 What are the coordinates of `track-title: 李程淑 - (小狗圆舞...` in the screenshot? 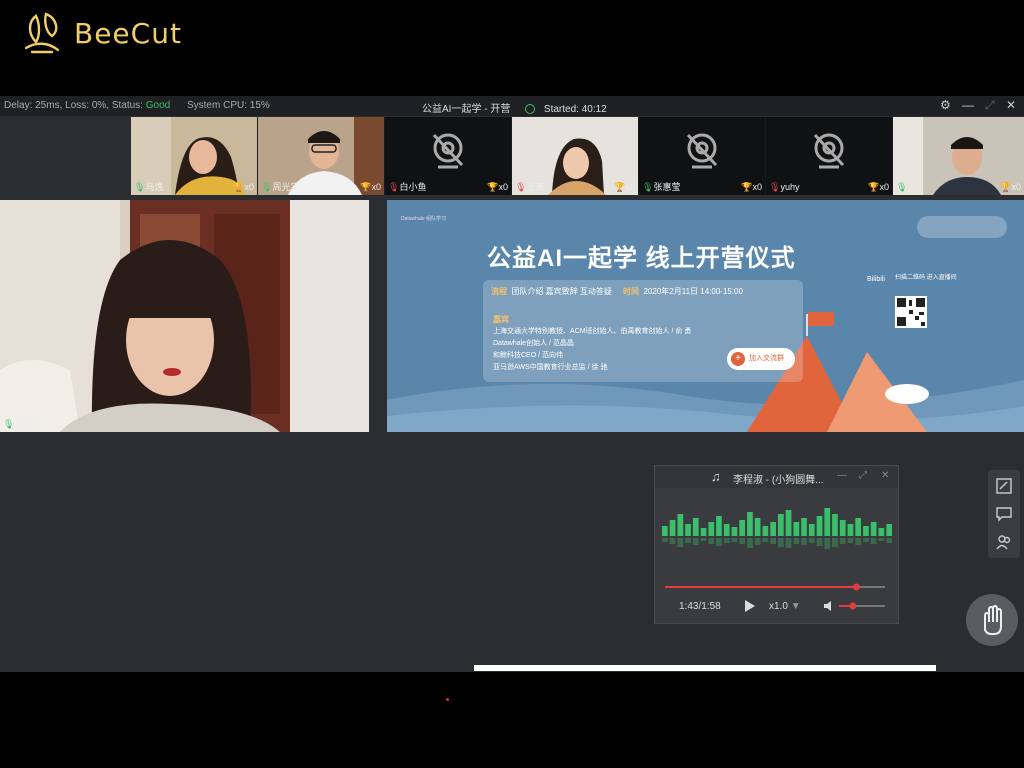 It's located at (778, 480).